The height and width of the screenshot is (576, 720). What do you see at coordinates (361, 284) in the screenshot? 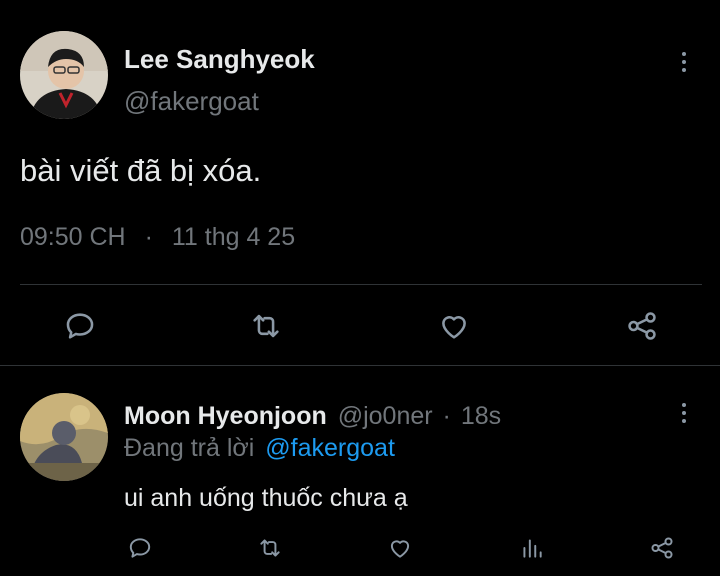
I see `divider-top` at bounding box center [361, 284].